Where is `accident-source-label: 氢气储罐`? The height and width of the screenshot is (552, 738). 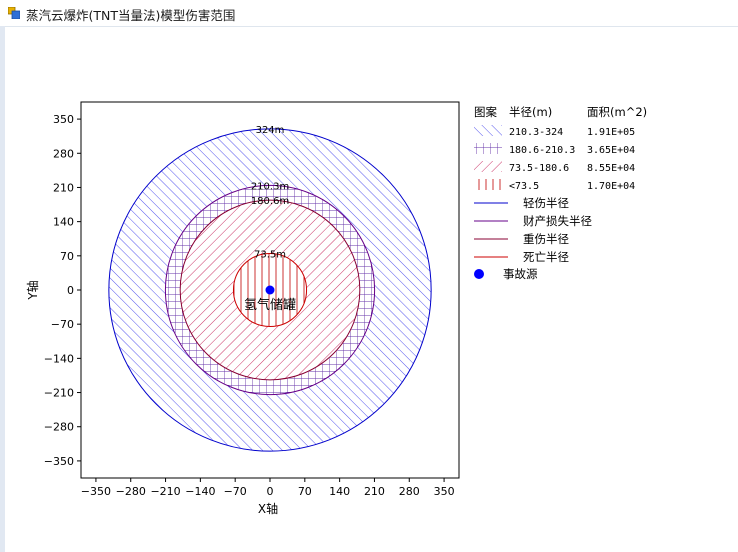
accident-source-label: 氢气储罐 is located at coordinates (270, 305).